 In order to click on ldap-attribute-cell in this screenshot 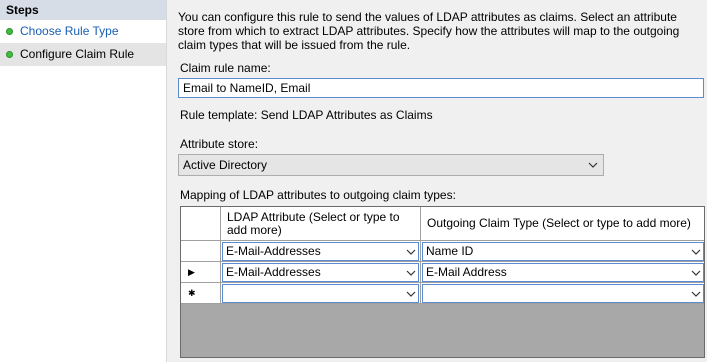, I will do `click(321, 293)`.